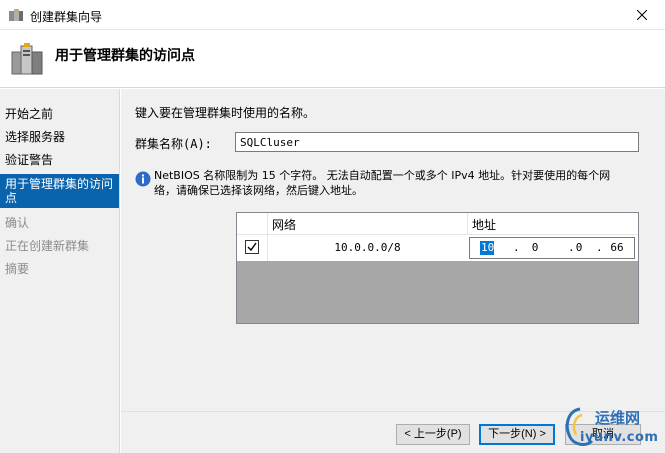 The width and height of the screenshot is (665, 453). Describe the element at coordinates (17, 269) in the screenshot. I see `step-summary: 摘要` at that location.